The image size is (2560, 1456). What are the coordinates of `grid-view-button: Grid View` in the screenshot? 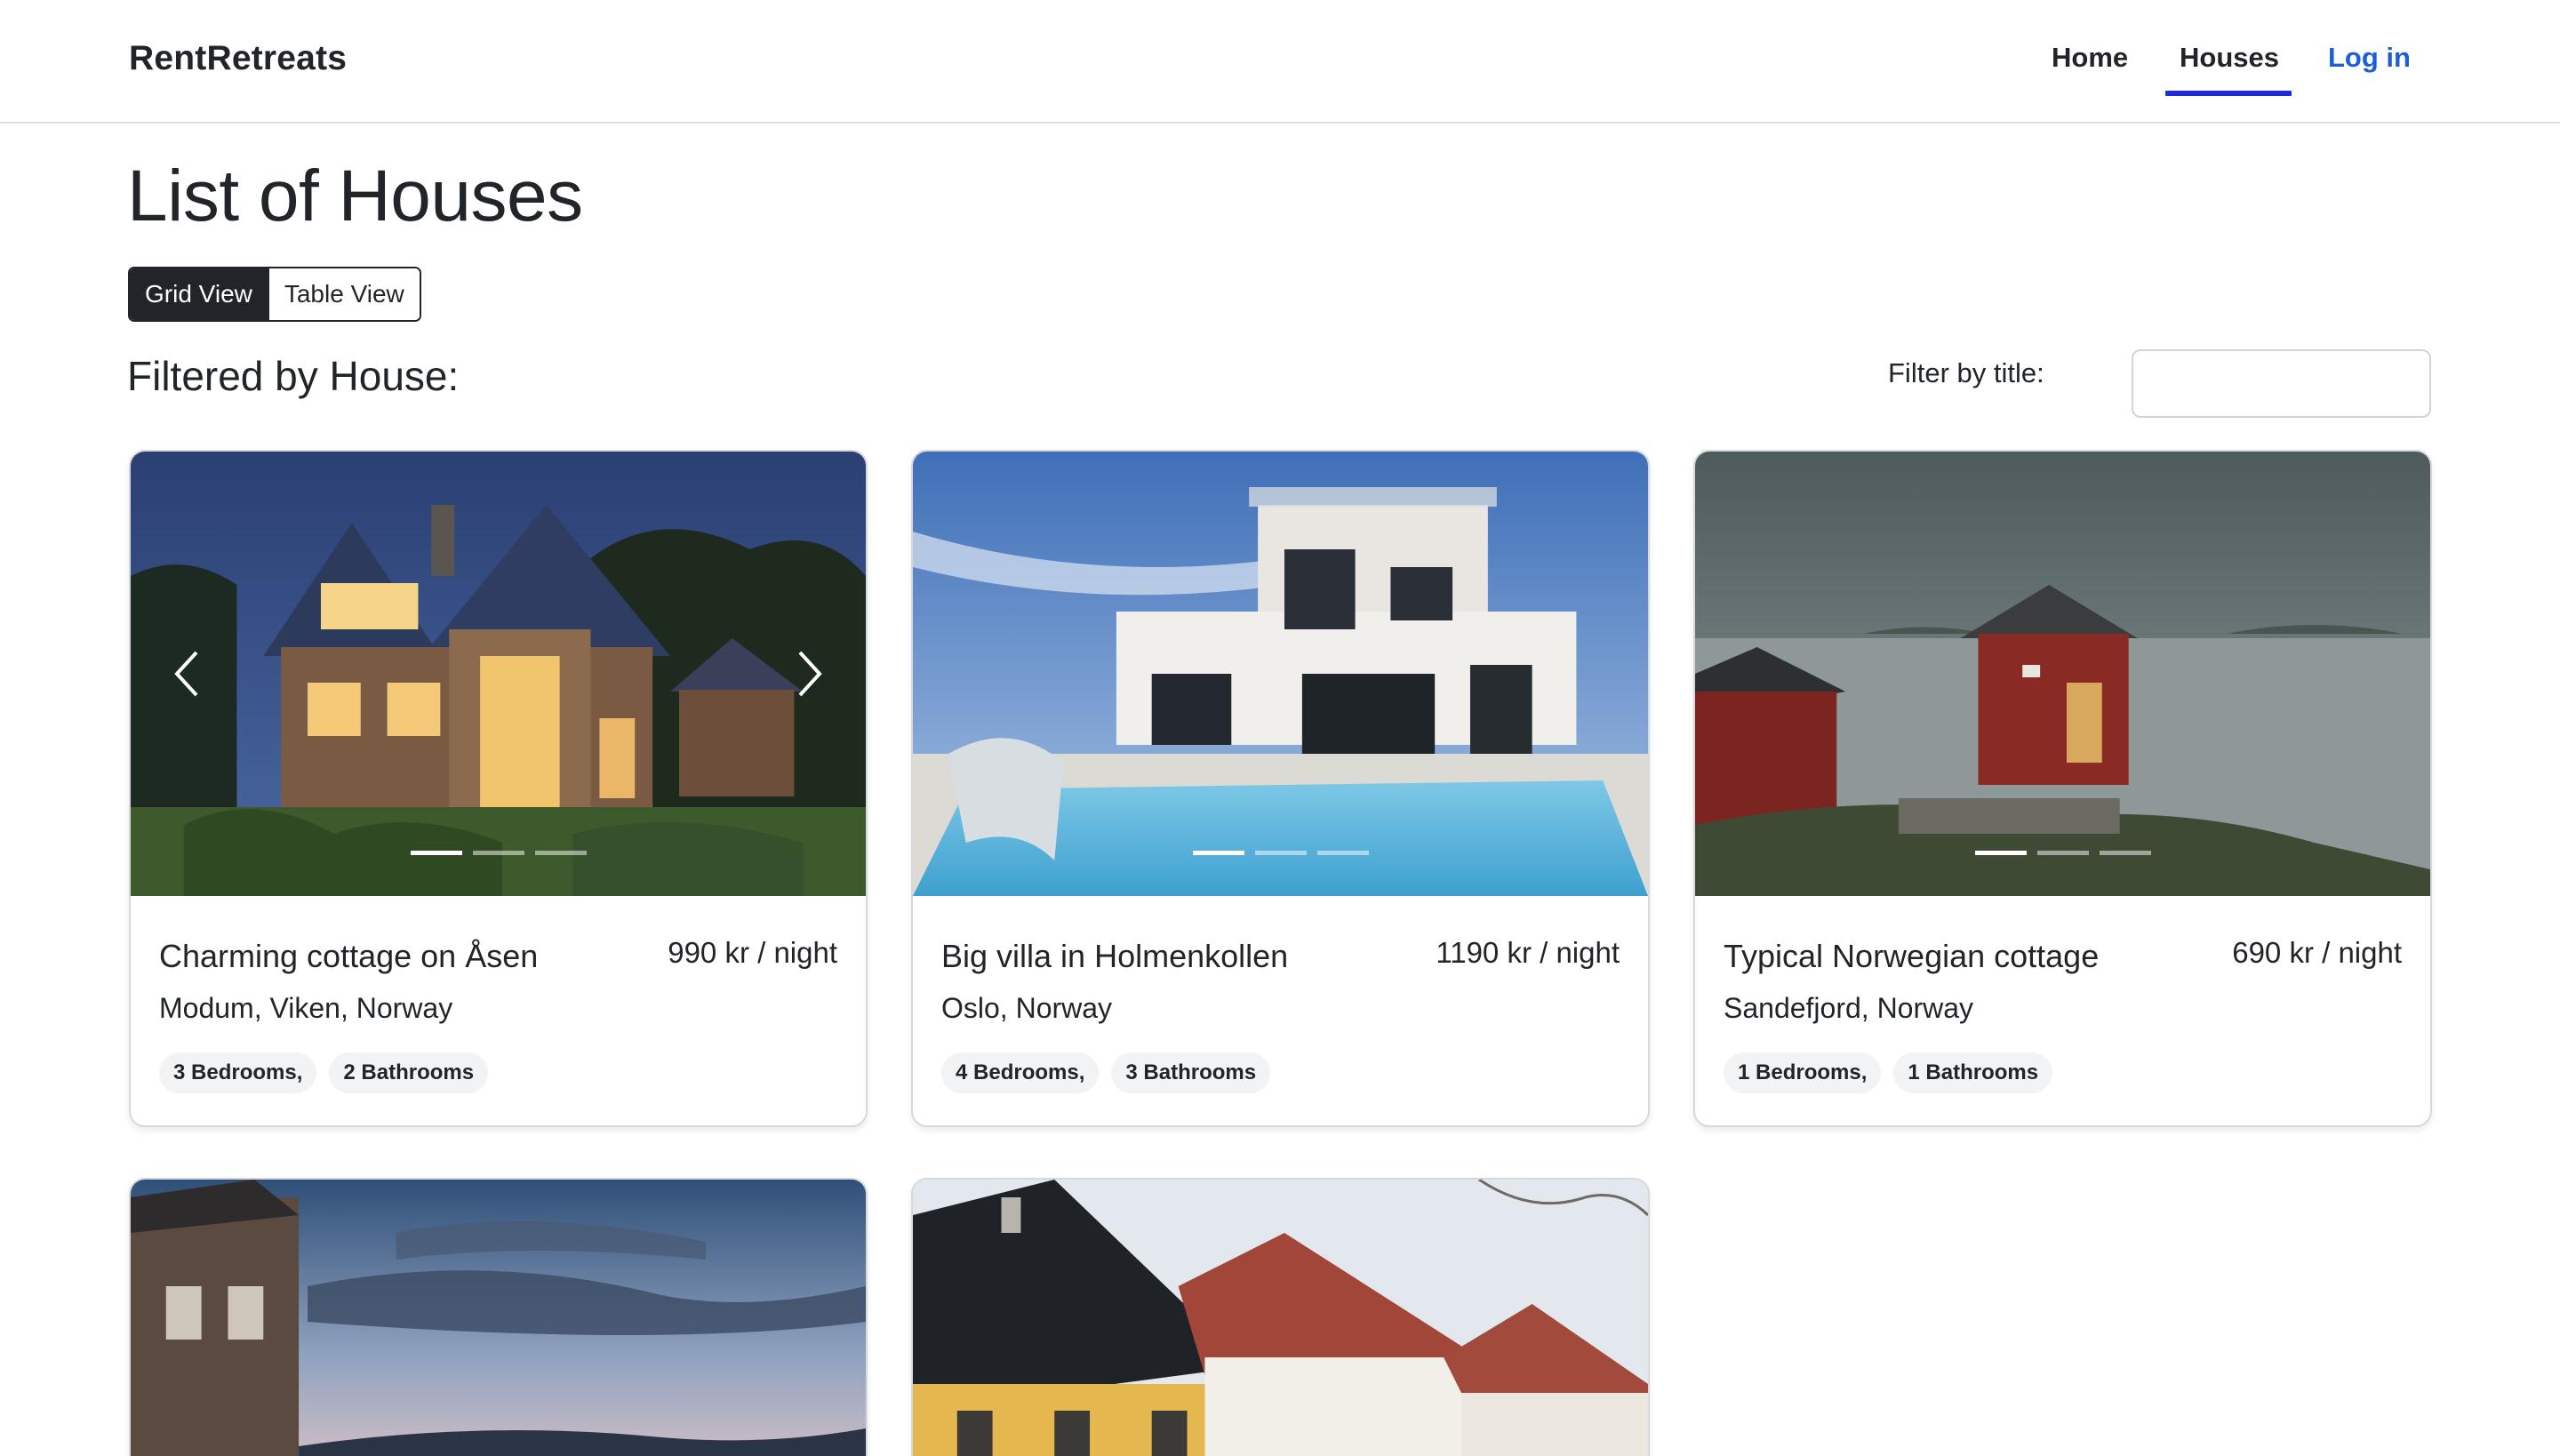 It's located at (199, 294).